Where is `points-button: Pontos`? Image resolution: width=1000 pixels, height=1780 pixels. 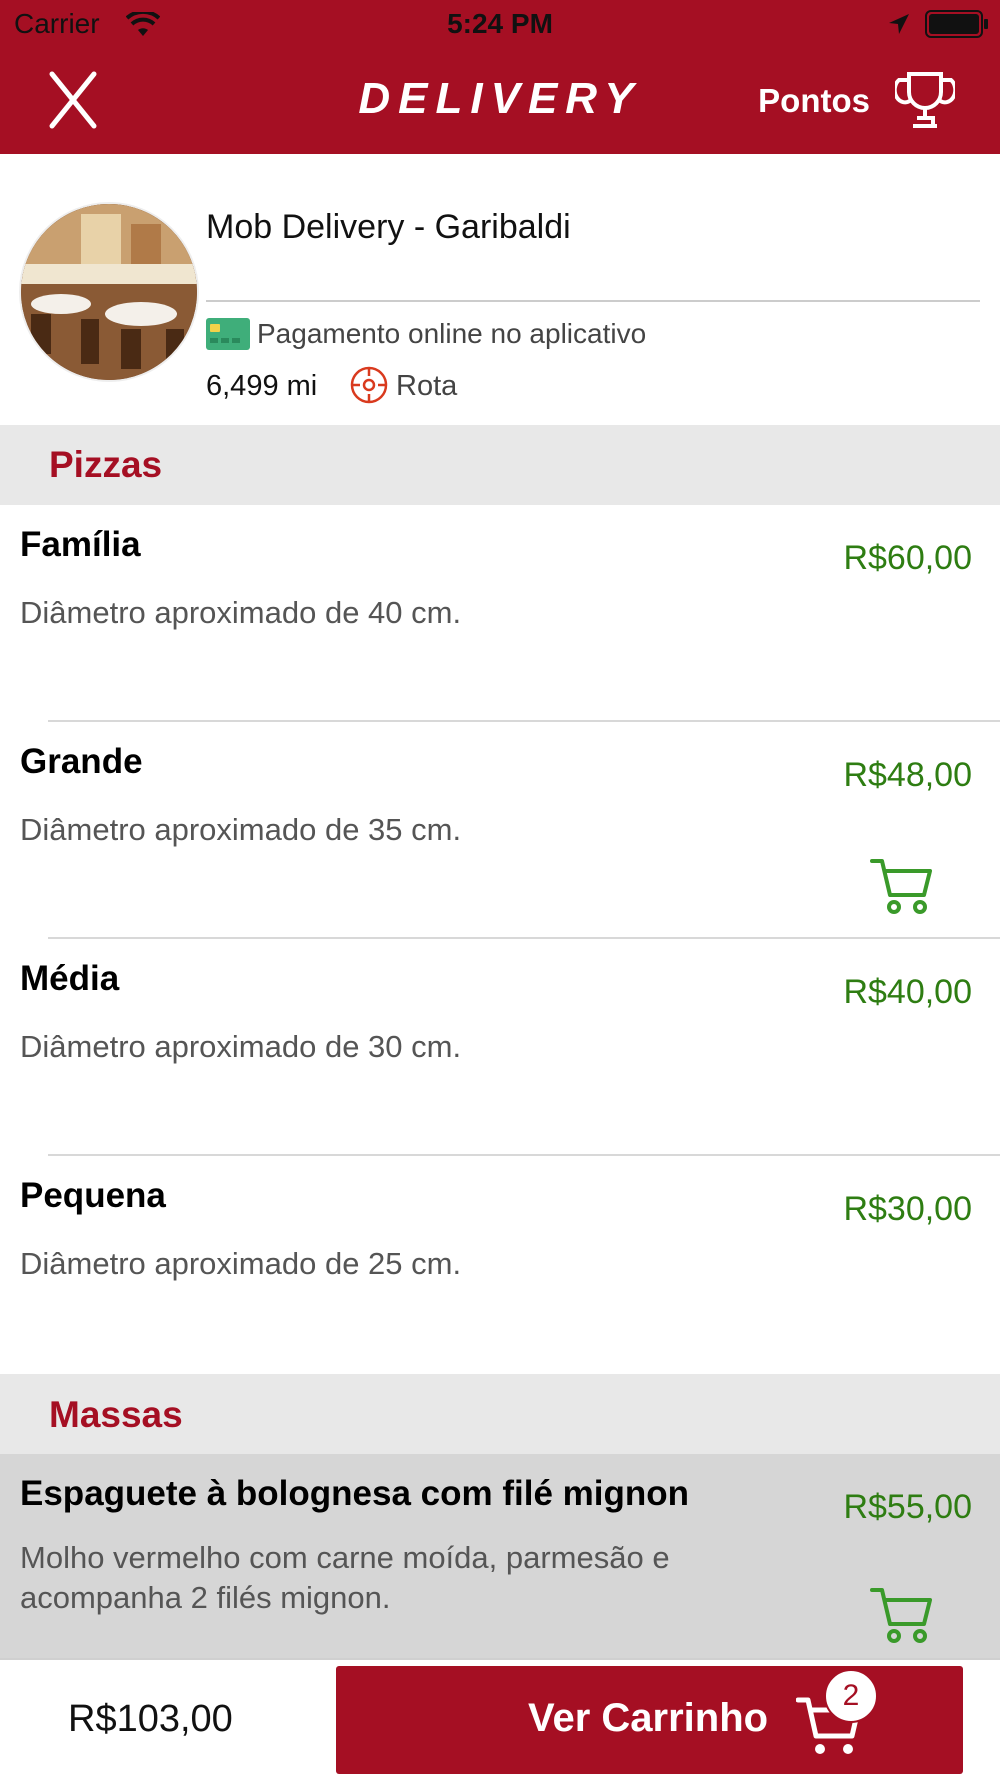 points-button: Pontos is located at coordinates (814, 101).